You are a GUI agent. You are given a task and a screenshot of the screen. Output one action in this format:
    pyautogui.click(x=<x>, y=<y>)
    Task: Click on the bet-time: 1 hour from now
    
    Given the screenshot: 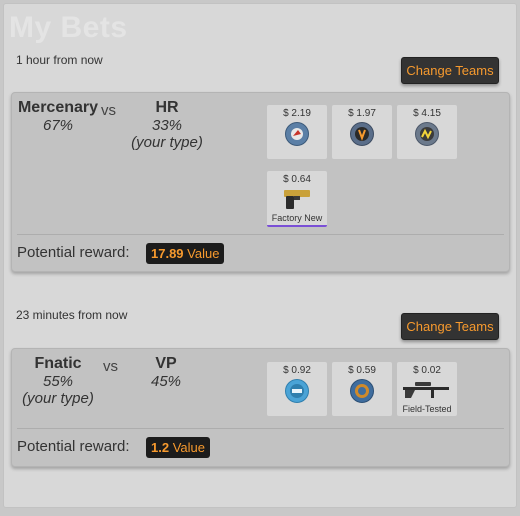 What is the action you would take?
    pyautogui.click(x=59, y=60)
    